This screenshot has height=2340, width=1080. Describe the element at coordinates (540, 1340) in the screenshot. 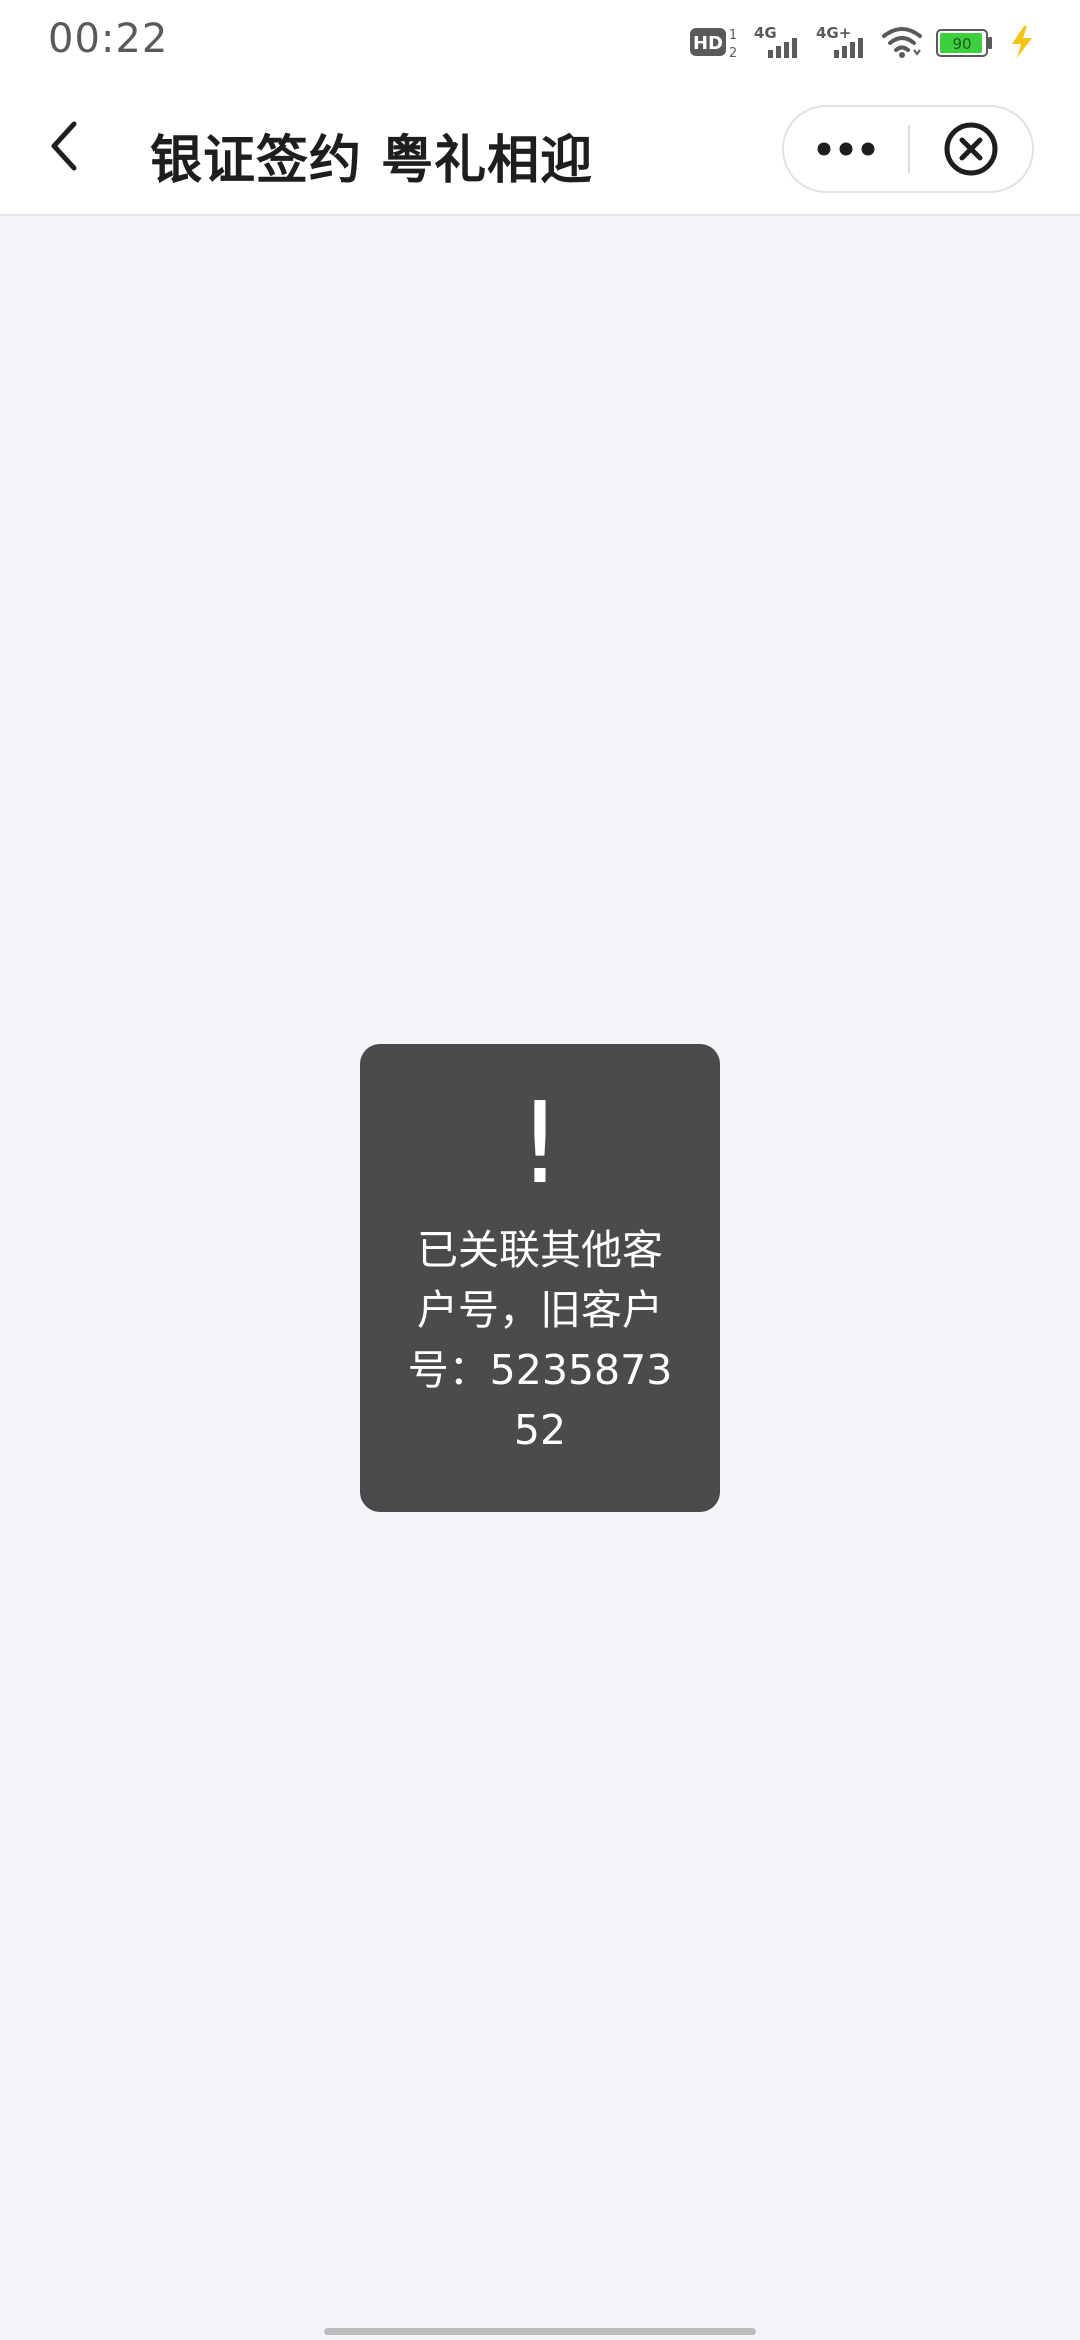

I see `toast-message: 已关联其他客户号，旧客户号：523587352` at that location.